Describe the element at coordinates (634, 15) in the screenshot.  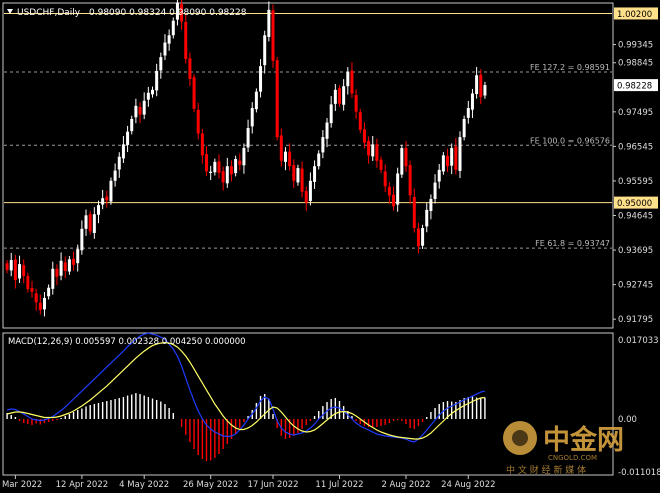
I see `level-price-label: 1.00200` at that location.